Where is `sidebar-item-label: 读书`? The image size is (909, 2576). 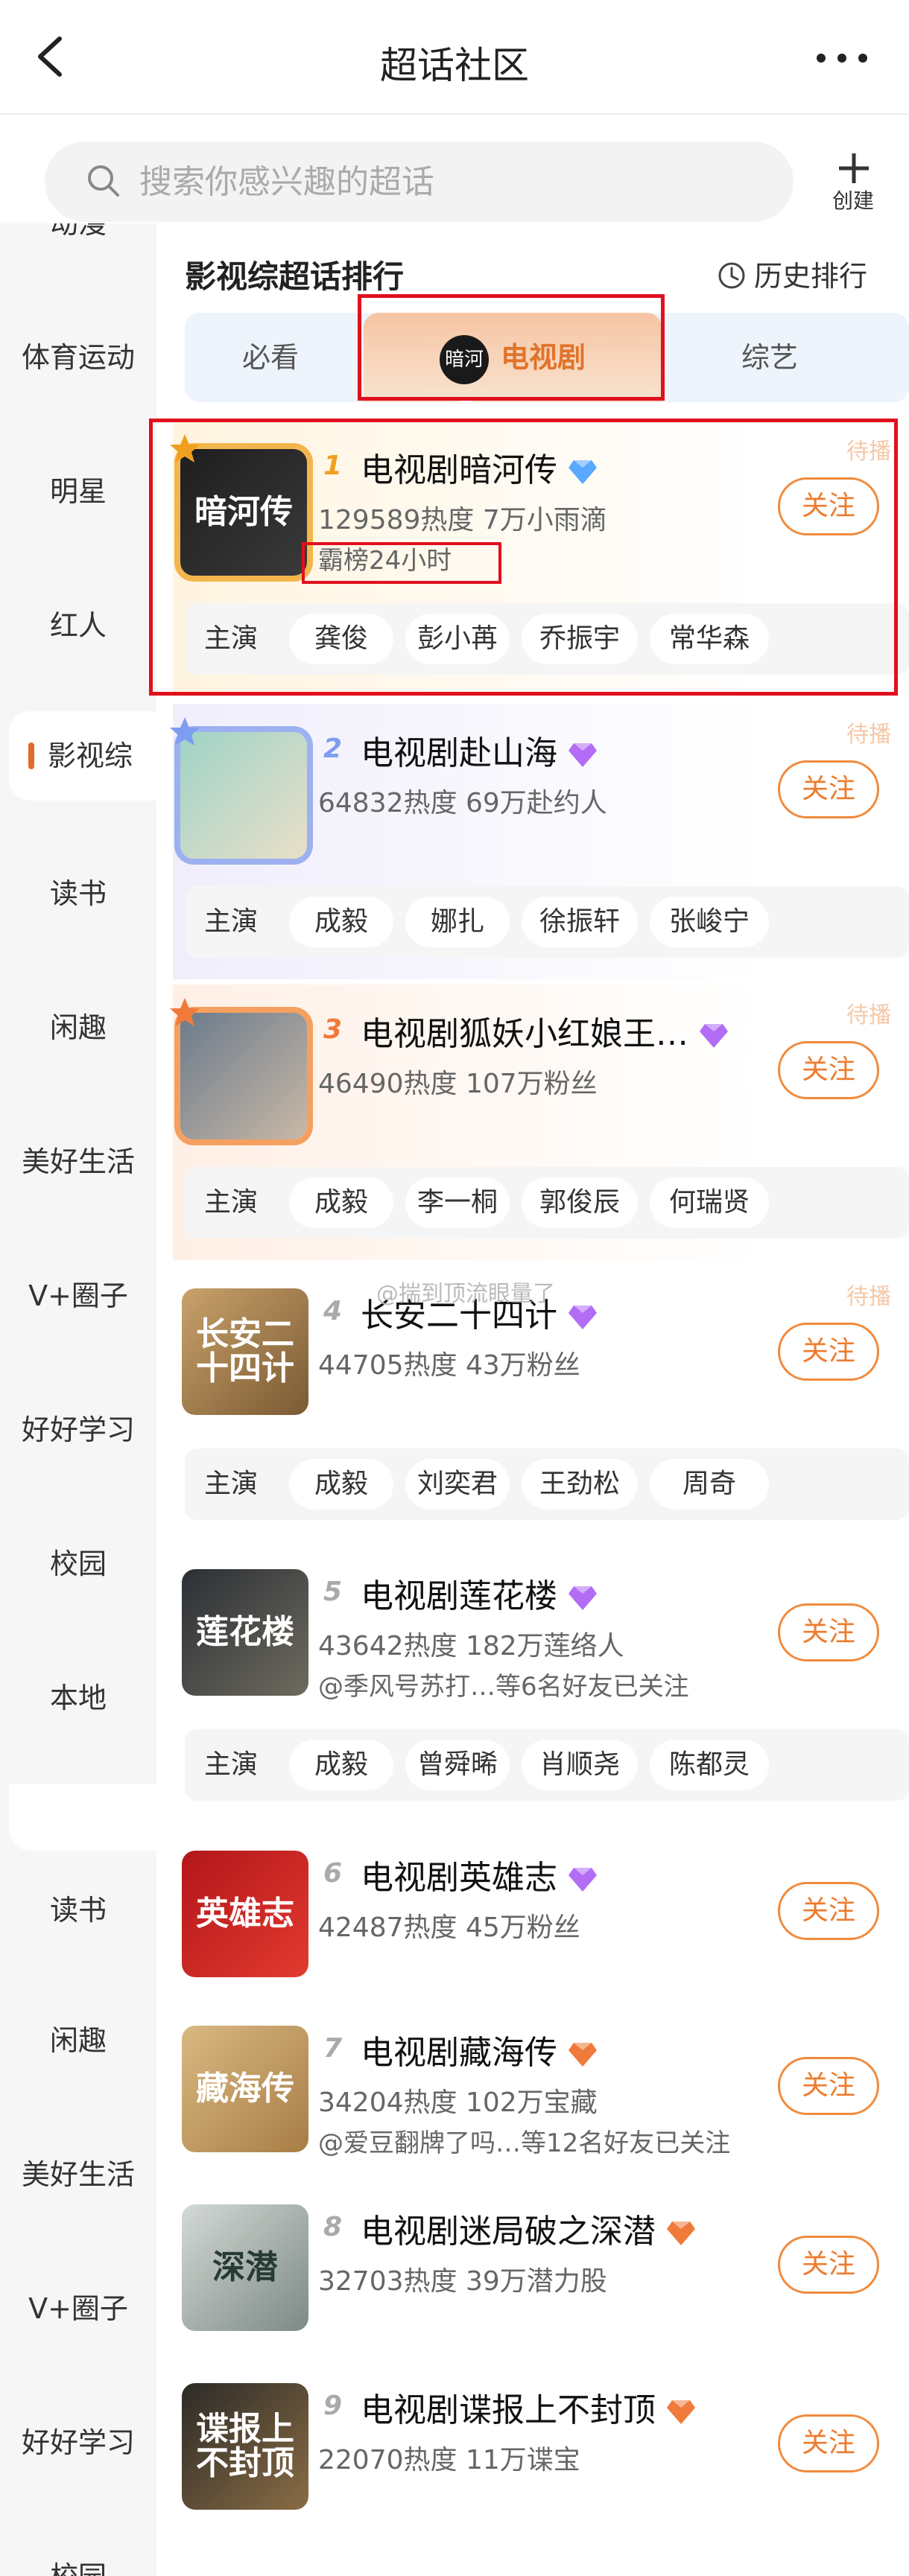 sidebar-item-label: 读书 is located at coordinates (78, 893).